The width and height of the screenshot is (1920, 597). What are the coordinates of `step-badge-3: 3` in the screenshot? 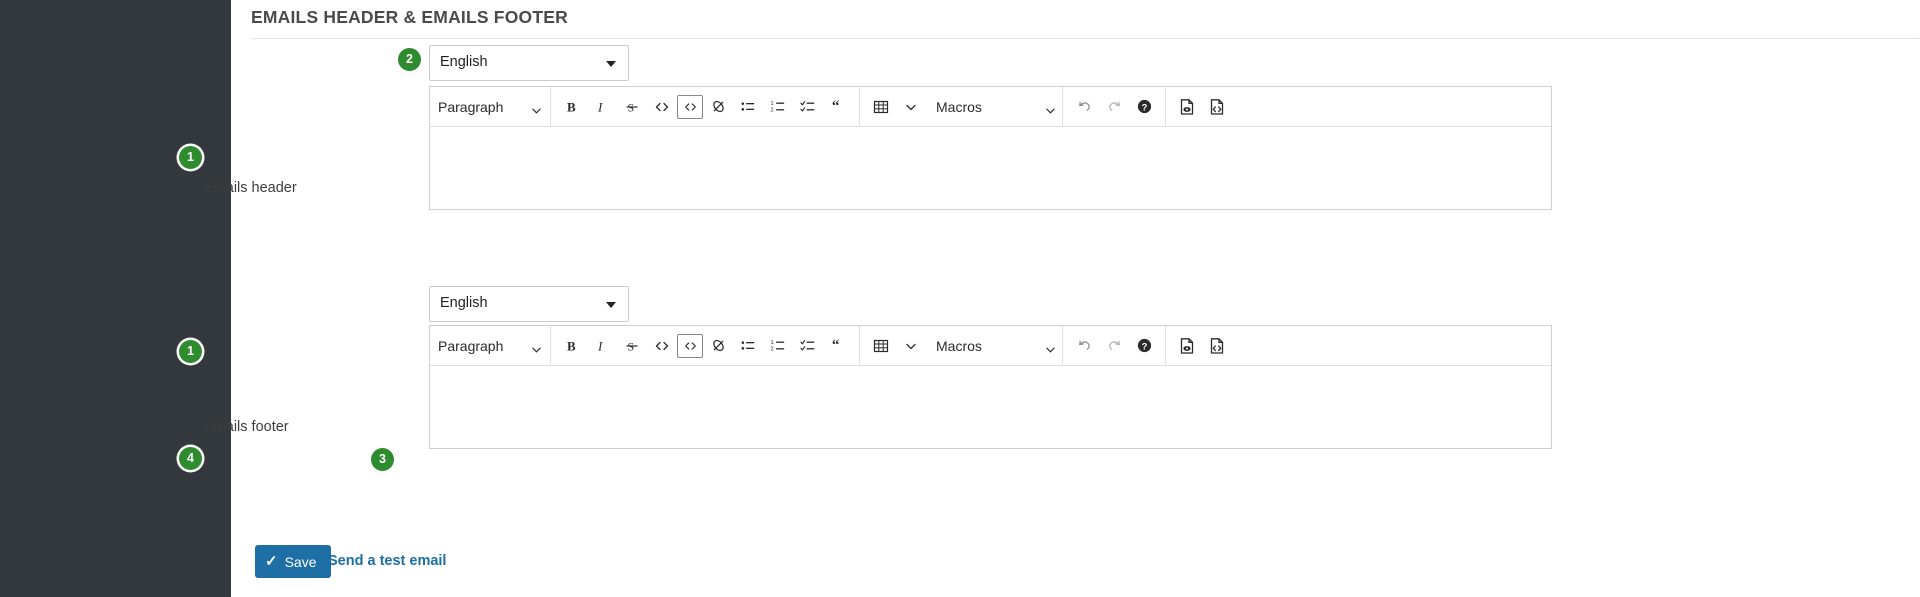 It's located at (382, 459).